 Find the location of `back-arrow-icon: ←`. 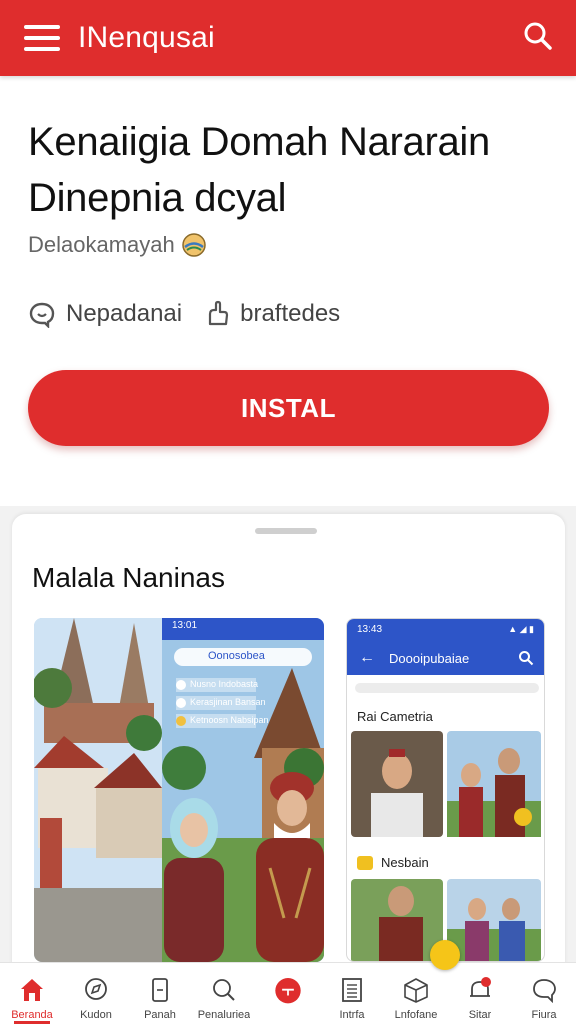

back-arrow-icon: ← is located at coordinates (367, 658).